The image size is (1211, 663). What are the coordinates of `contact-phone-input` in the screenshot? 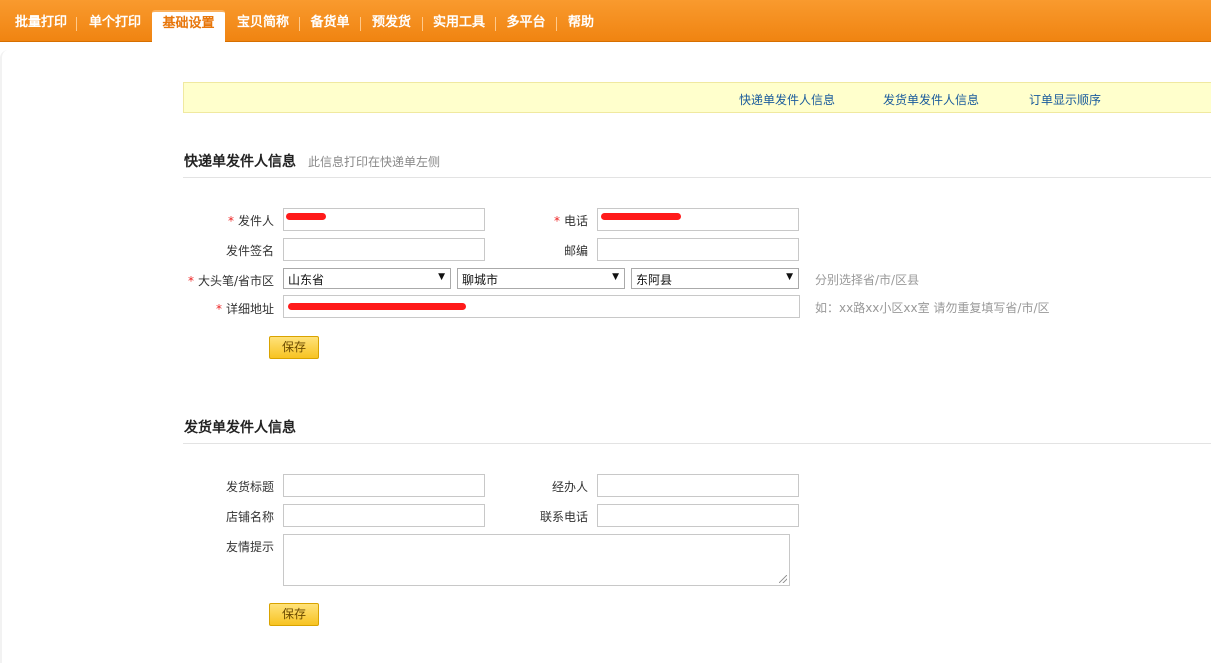 It's located at (698, 515).